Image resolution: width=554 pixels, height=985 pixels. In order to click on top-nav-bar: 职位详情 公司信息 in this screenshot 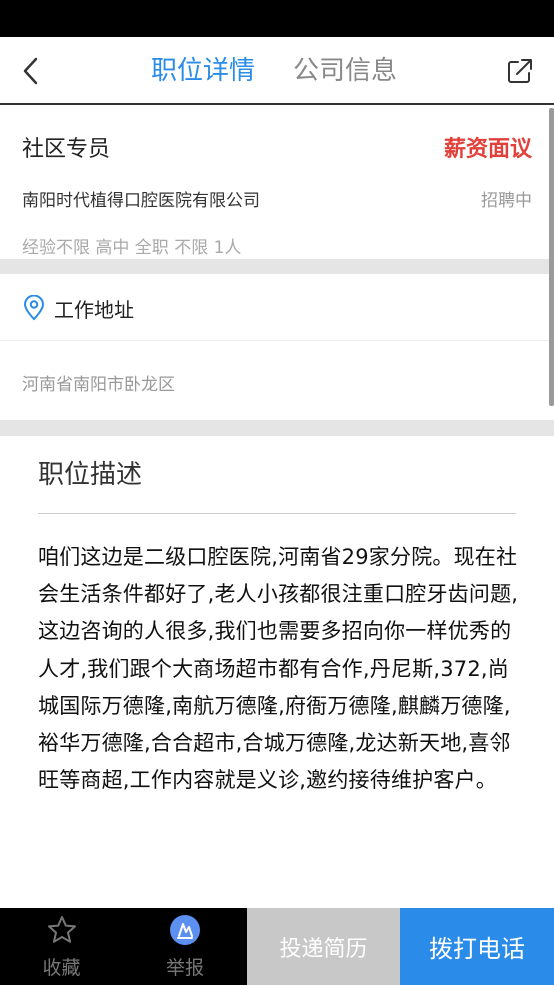, I will do `click(277, 71)`.